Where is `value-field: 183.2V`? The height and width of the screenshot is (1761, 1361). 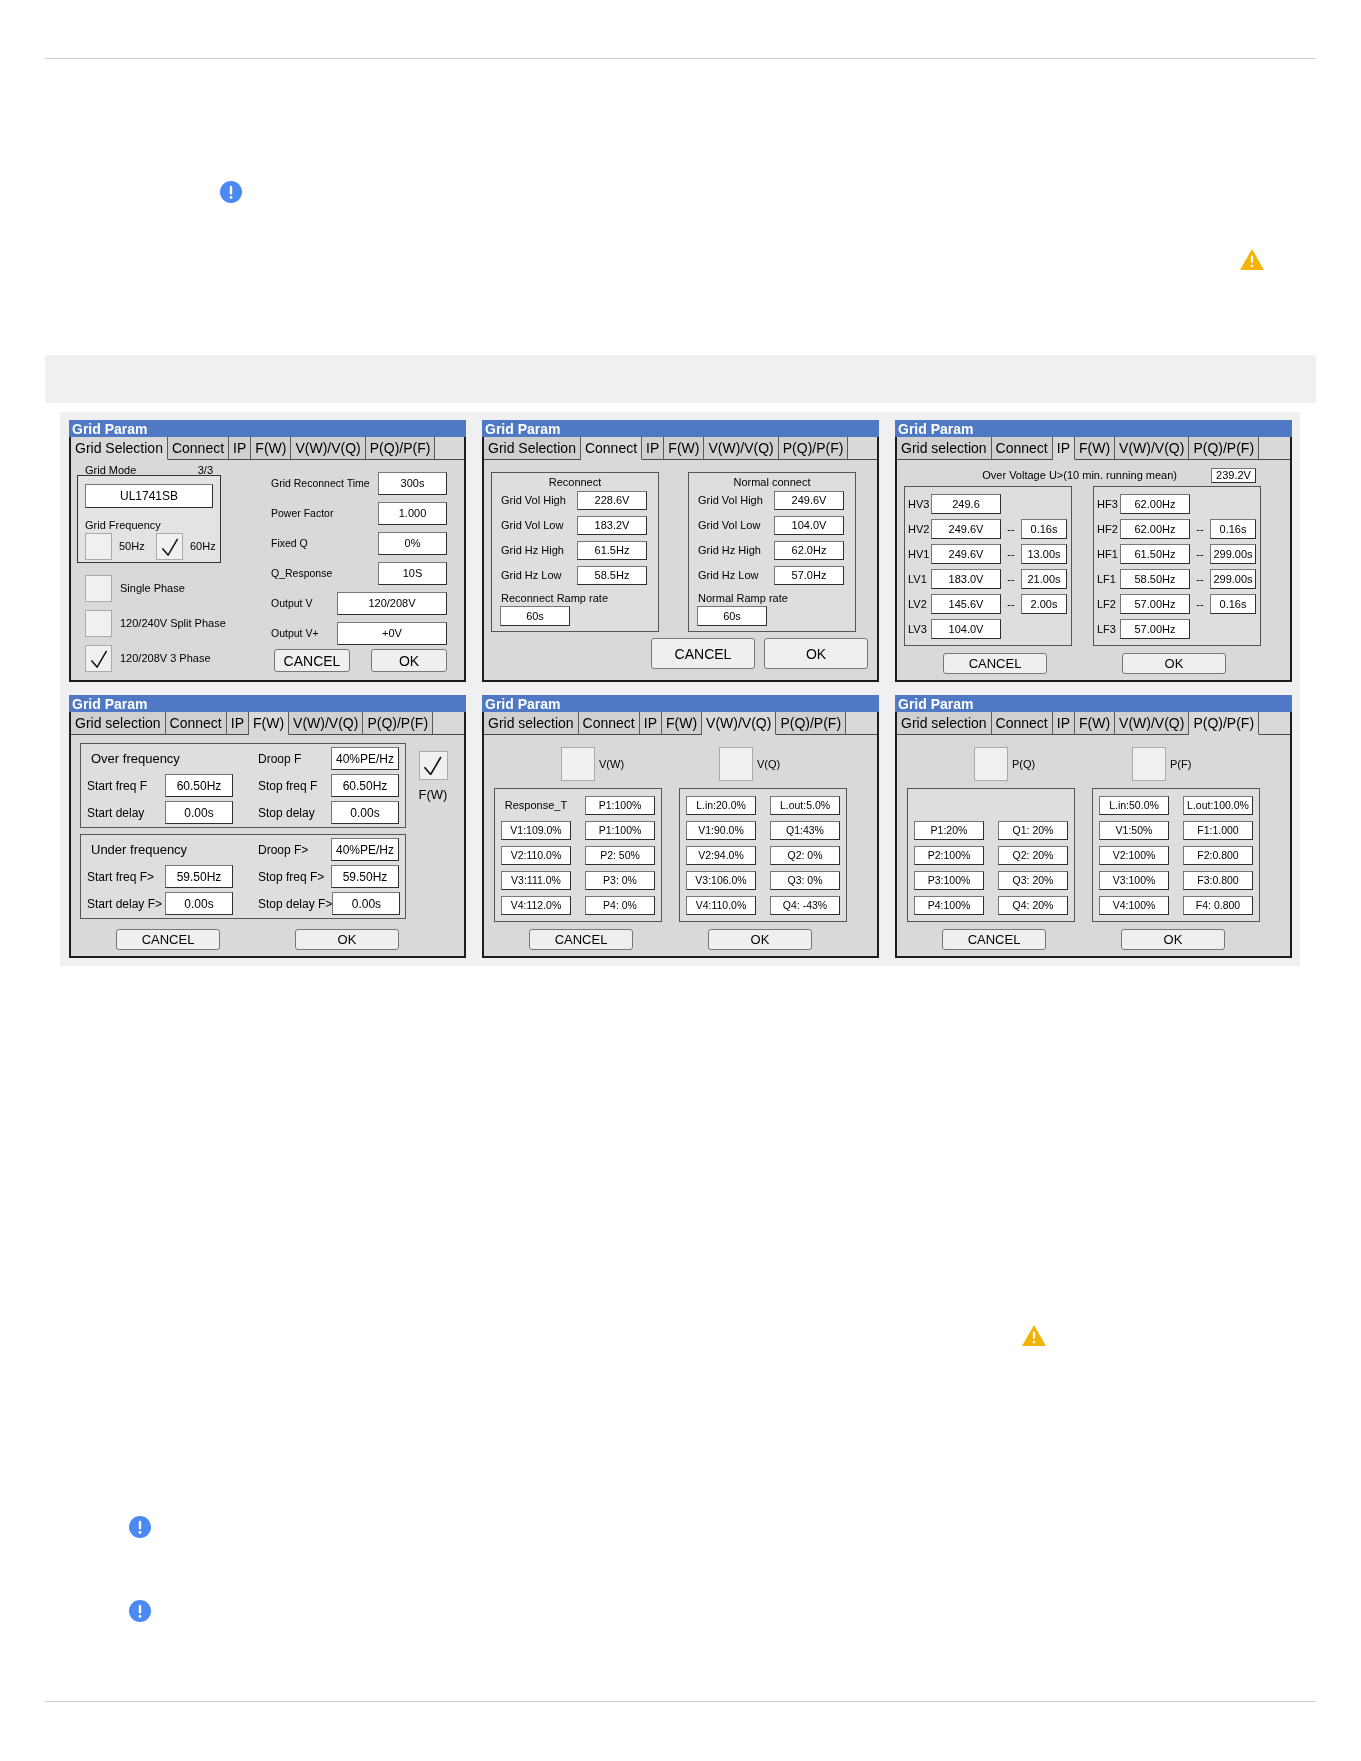 value-field: 183.2V is located at coordinates (612, 525).